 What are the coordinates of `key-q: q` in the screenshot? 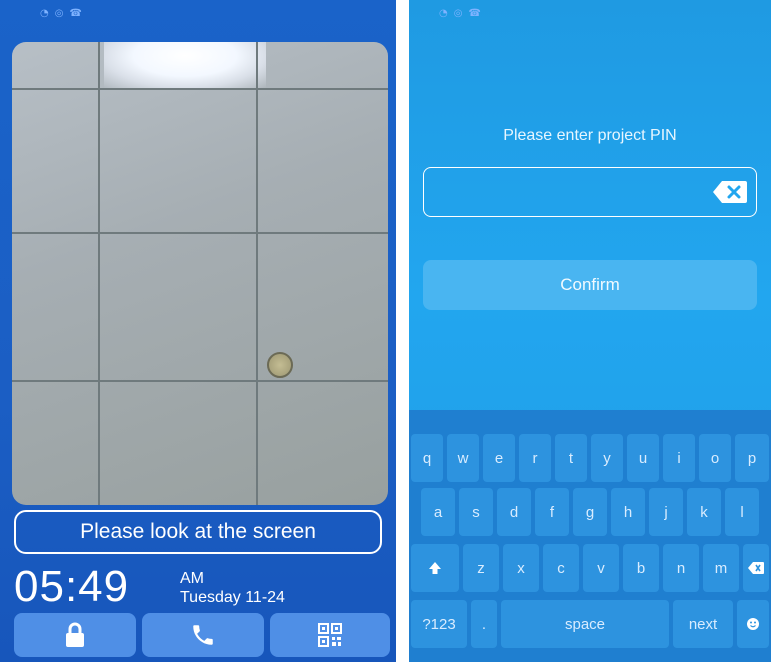 It's located at (427, 458).